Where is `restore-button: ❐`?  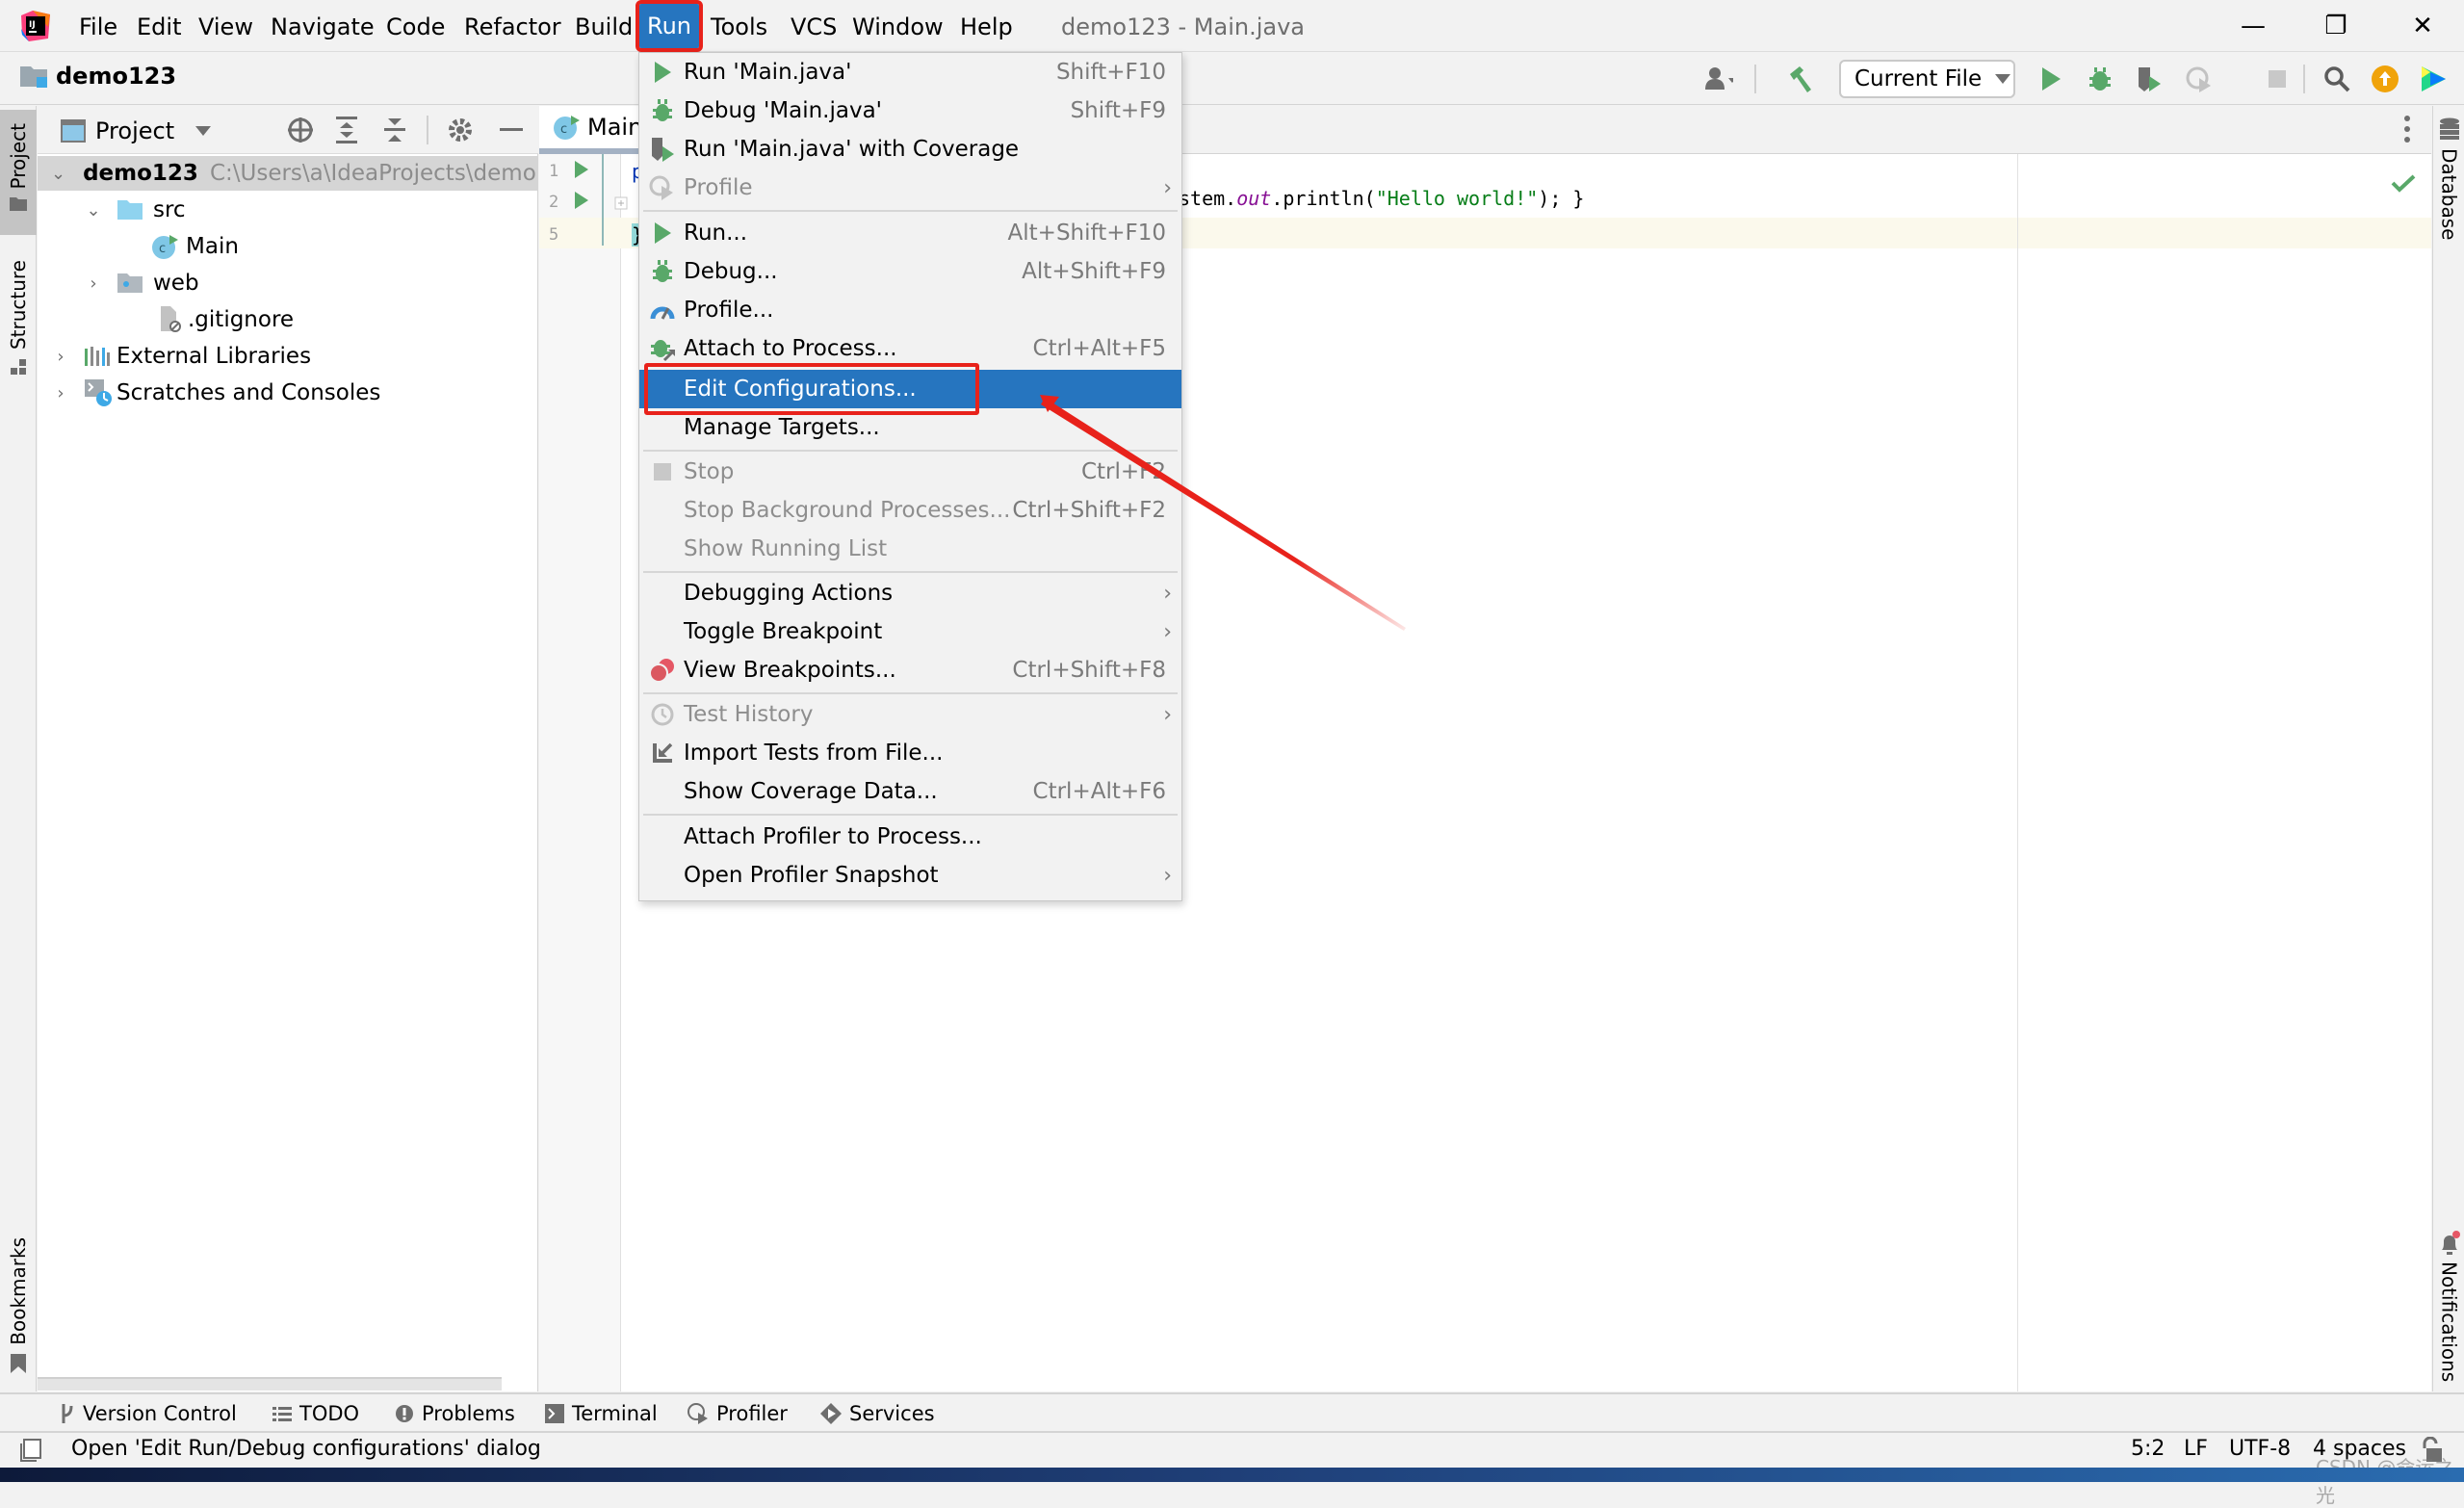
restore-button: ❐ is located at coordinates (2335, 26).